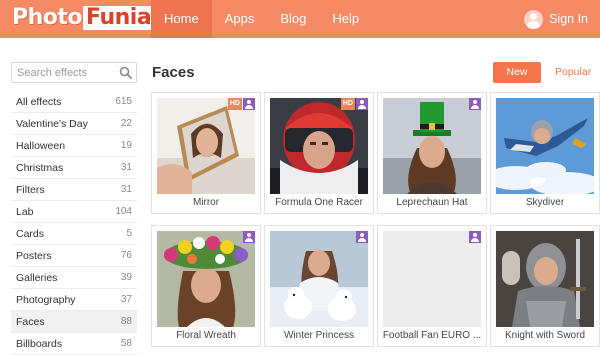  What do you see at coordinates (126, 277) in the screenshot?
I see `sidebar-item-count: 39` at bounding box center [126, 277].